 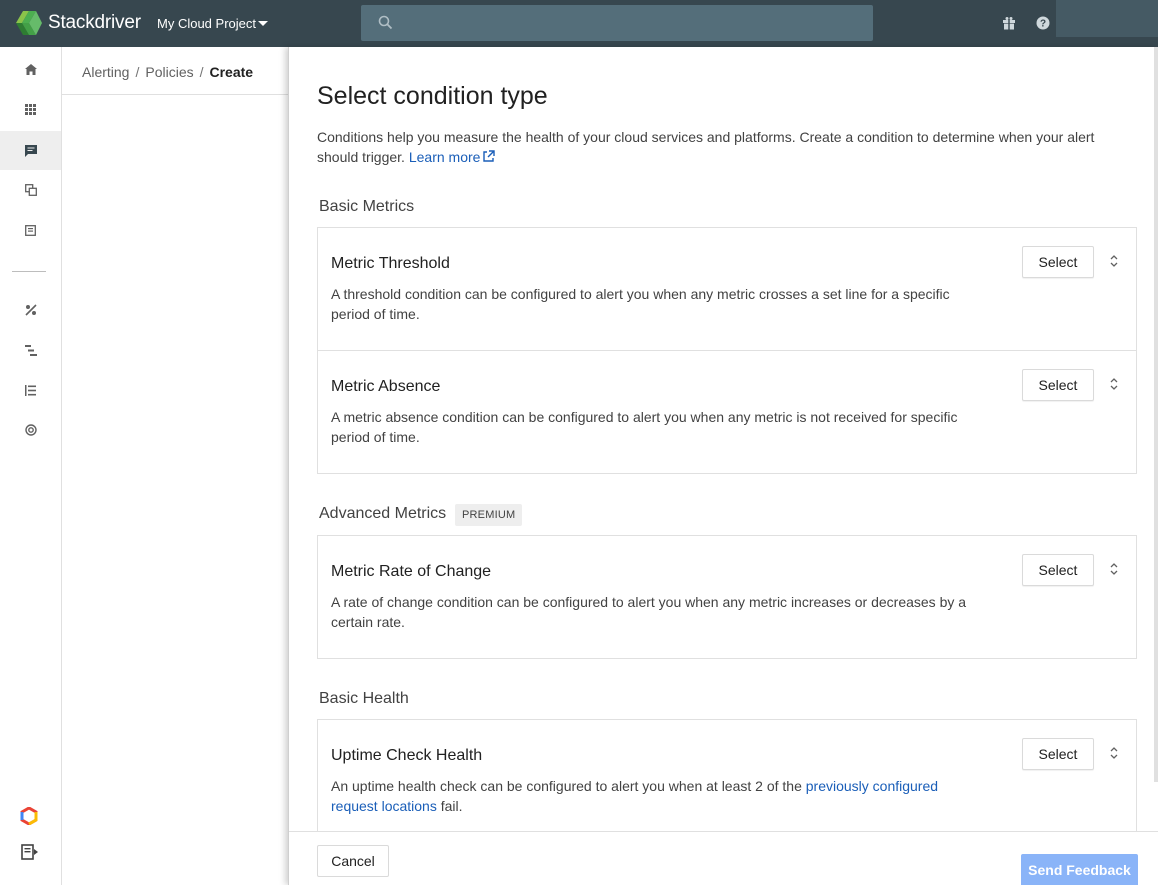 I want to click on nav-item-uptime, so click(x=30, y=190).